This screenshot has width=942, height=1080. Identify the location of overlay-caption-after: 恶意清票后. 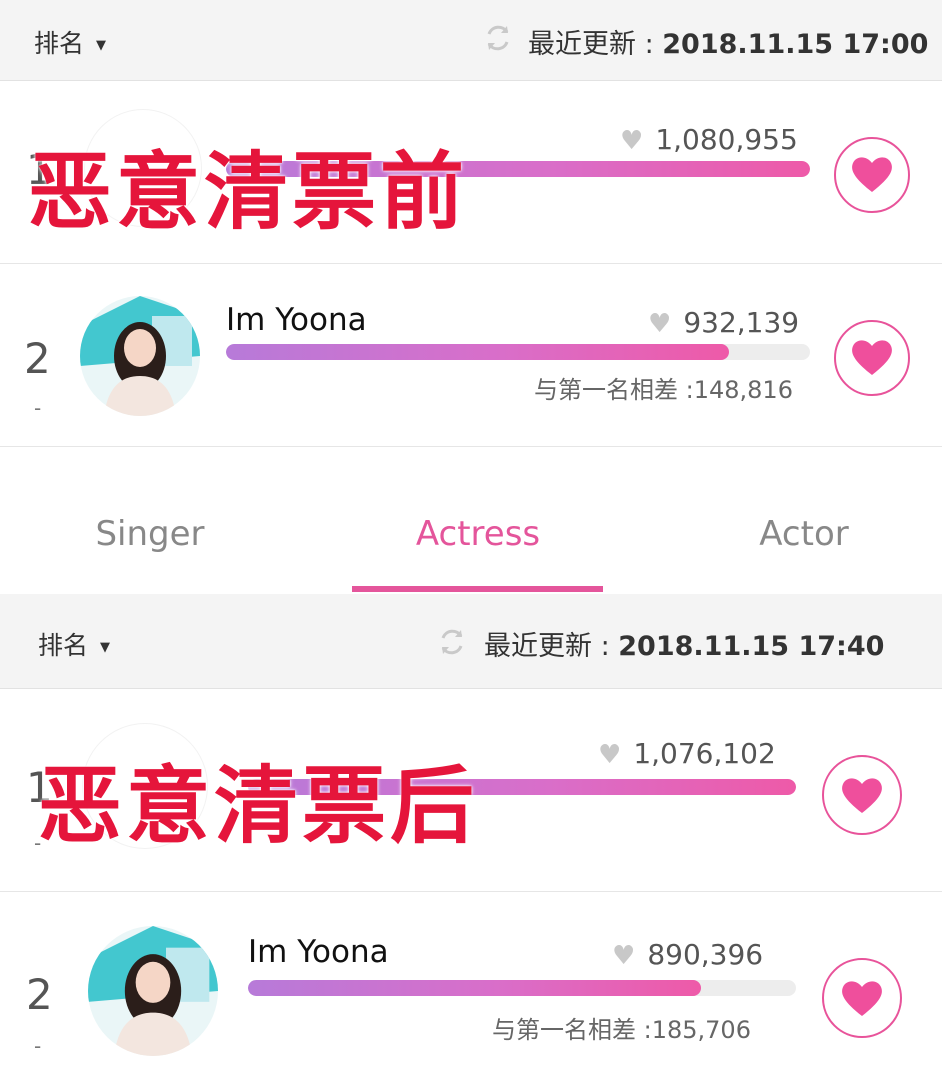
(258, 806).